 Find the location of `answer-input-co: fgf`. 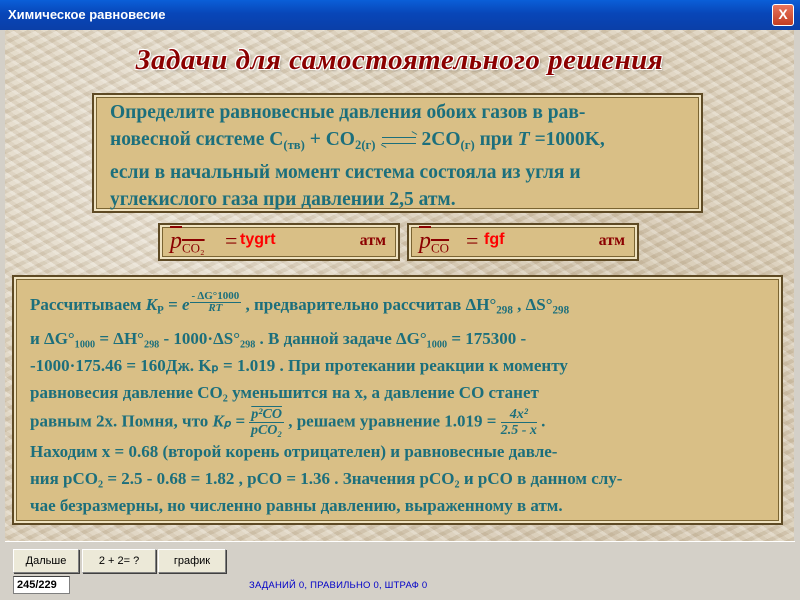

answer-input-co: fgf is located at coordinates (494, 240).